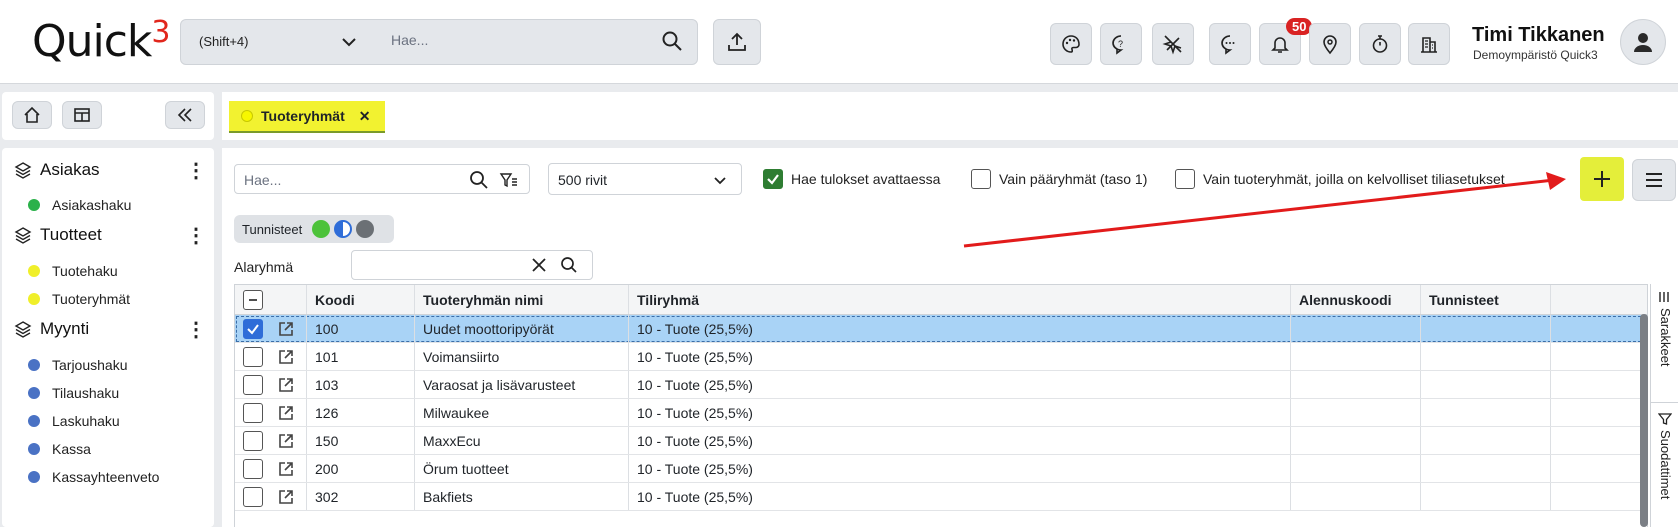  What do you see at coordinates (1535, 55) in the screenshot?
I see `user-environment: Demoympäristö Quick3` at bounding box center [1535, 55].